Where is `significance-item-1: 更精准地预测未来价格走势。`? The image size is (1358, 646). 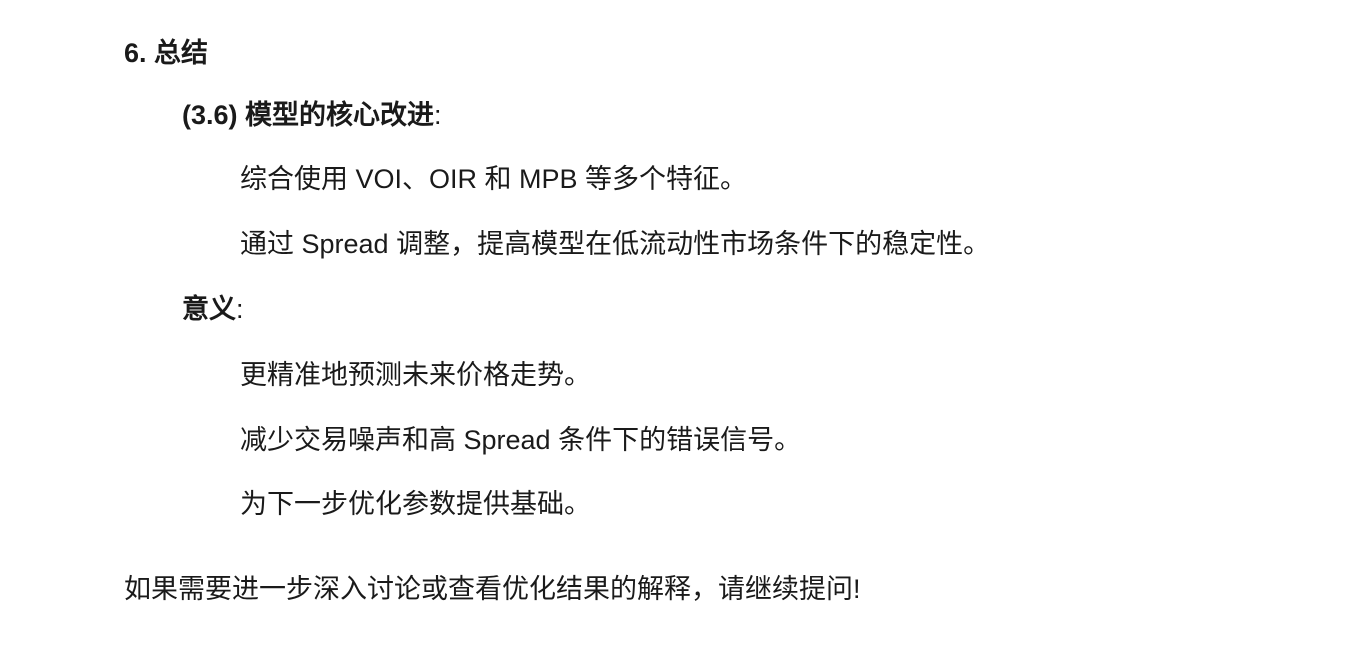 significance-item-1: 更精准地预测未来价格走势。 is located at coordinates (415, 375).